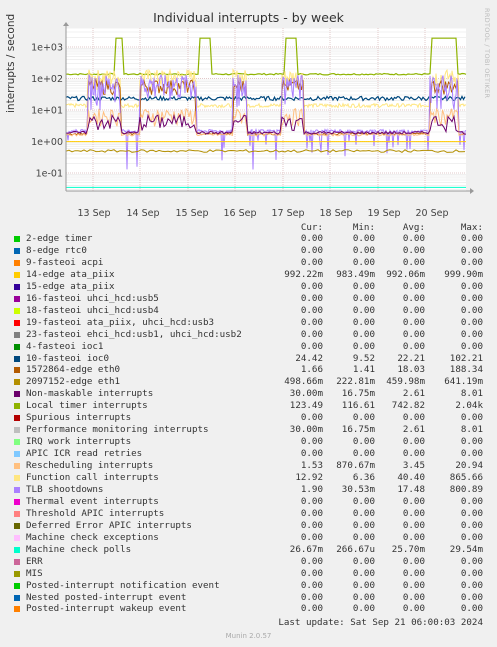 The width and height of the screenshot is (497, 647). What do you see at coordinates (47, 79) in the screenshot?
I see `y-tick-label: 1e+02` at bounding box center [47, 79].